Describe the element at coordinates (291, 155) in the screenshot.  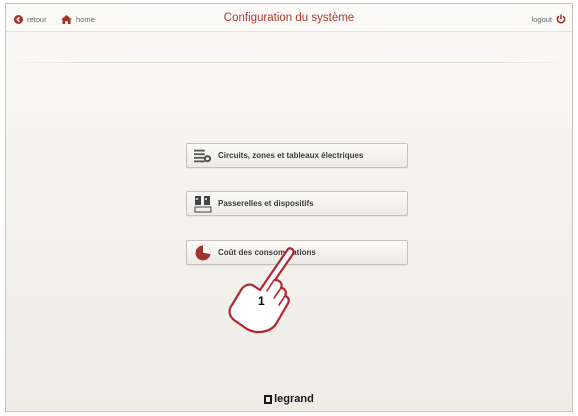
I see `menu-item-label: Circuits, zones et tableaux électriques` at that location.